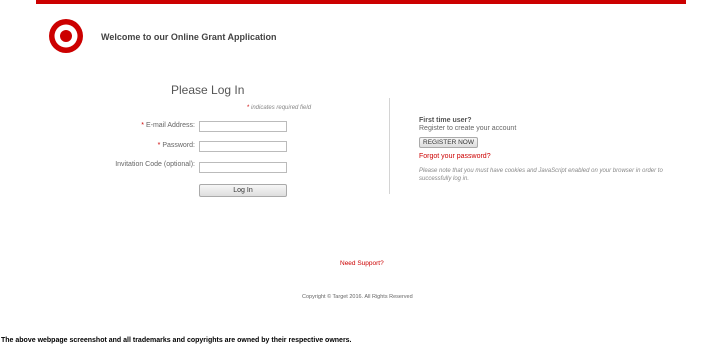 Image resolution: width=720 pixels, height=351 pixels. Describe the element at coordinates (243, 126) in the screenshot. I see `email-field` at that location.